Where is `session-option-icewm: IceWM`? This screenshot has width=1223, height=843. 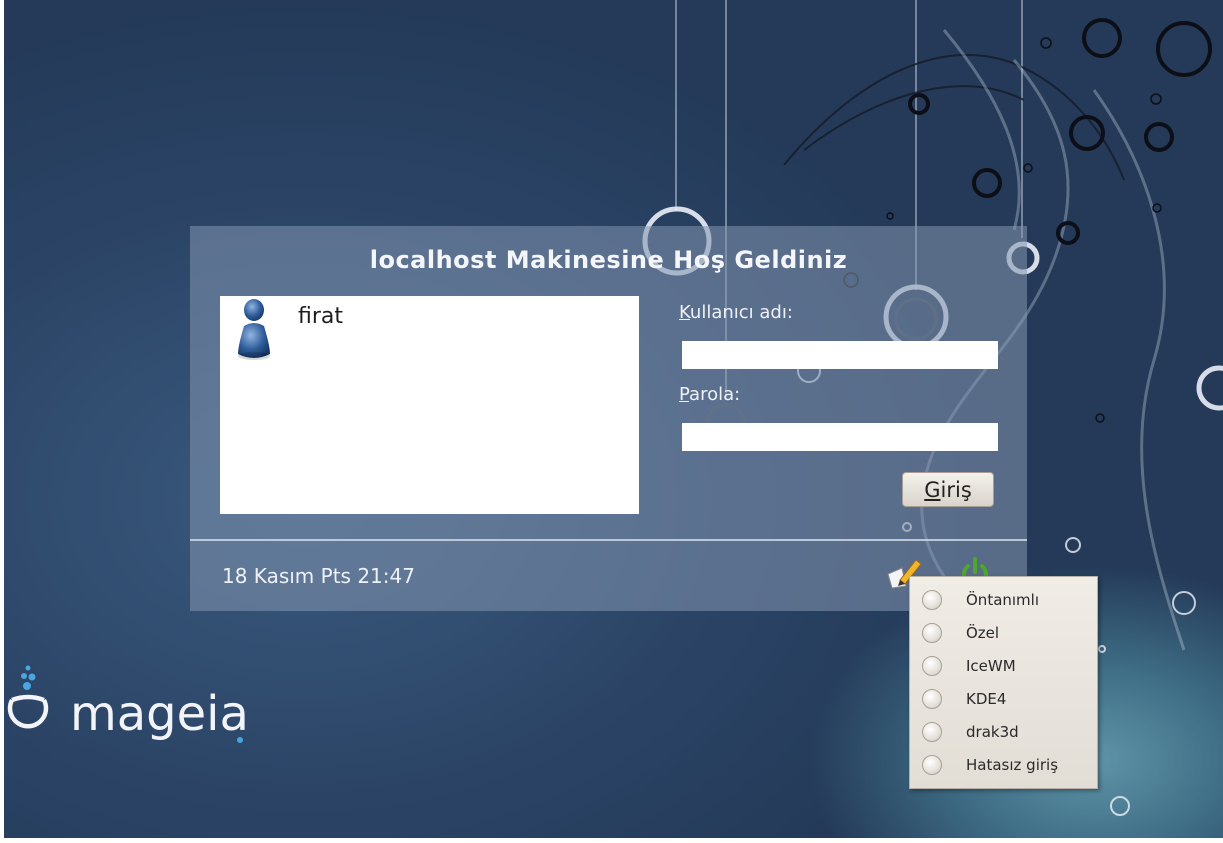
session-option-icewm: IceWM is located at coordinates (1003, 665).